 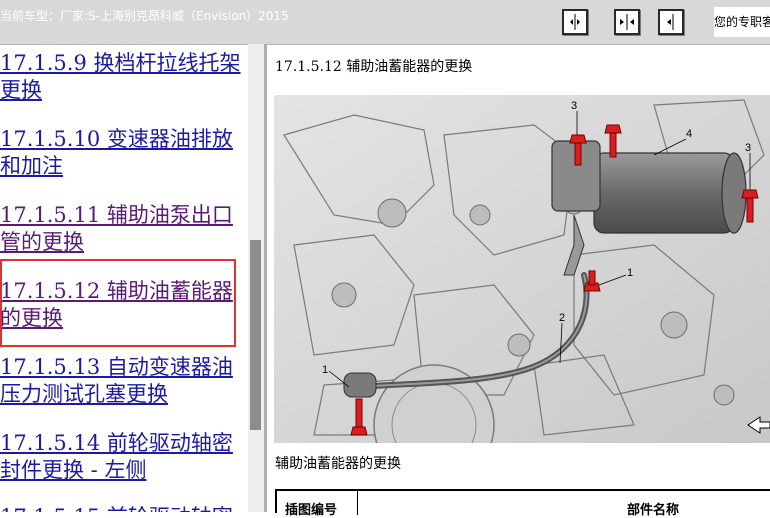 I want to click on split-view-button, so click(x=627, y=22).